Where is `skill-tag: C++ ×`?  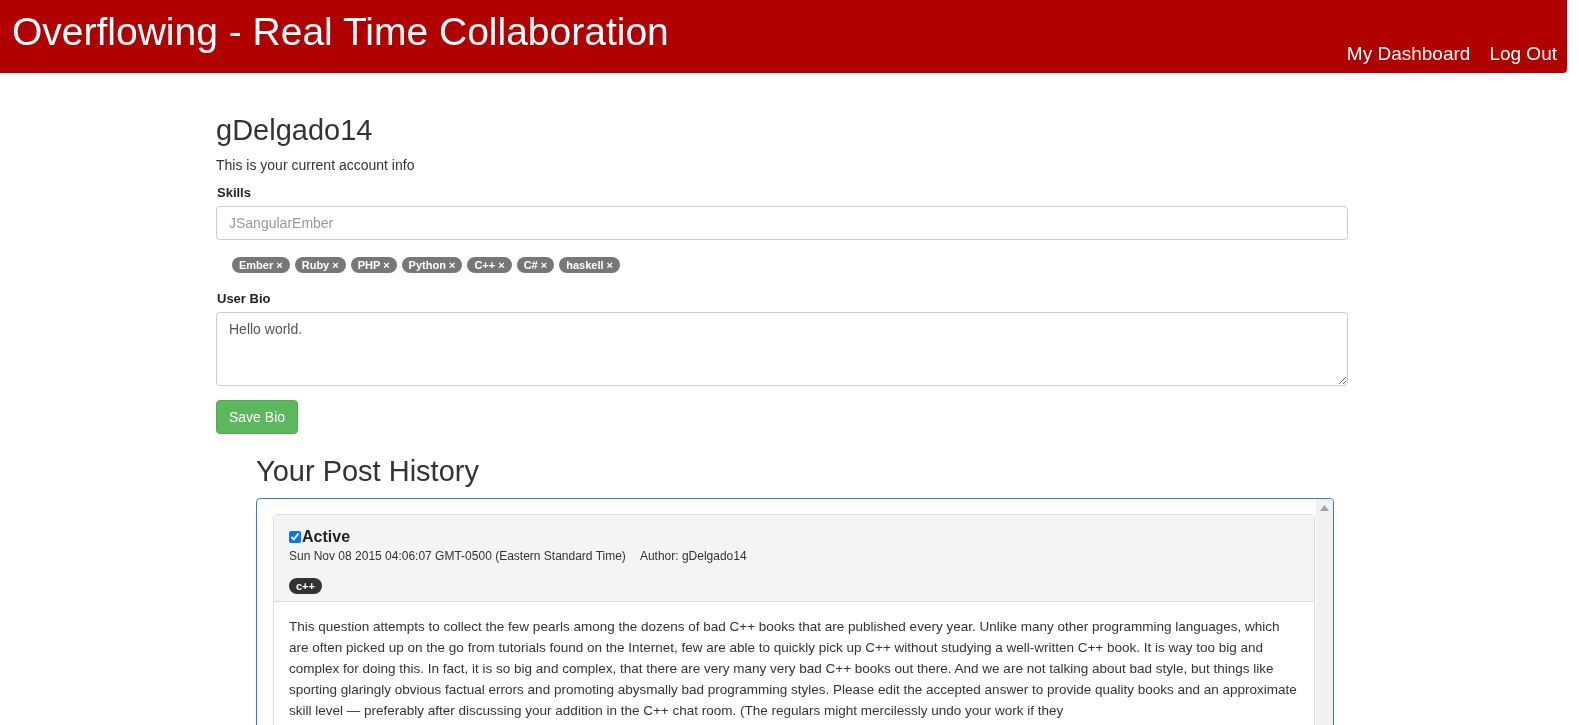 skill-tag: C++ × is located at coordinates (489, 264).